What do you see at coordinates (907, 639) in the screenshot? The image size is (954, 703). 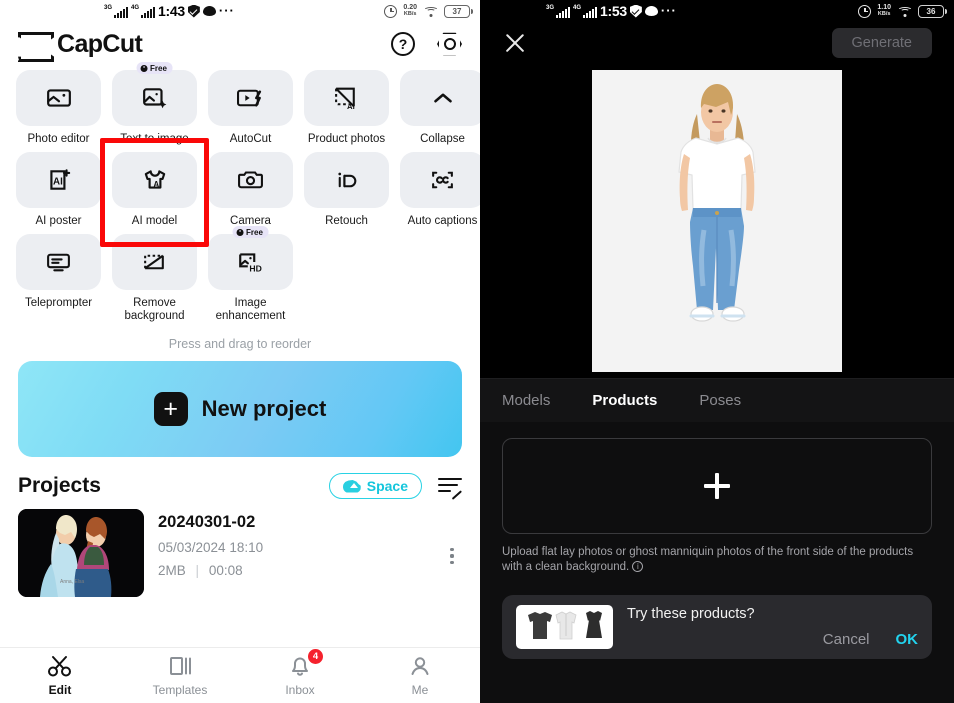 I see `ok-button: OK` at bounding box center [907, 639].